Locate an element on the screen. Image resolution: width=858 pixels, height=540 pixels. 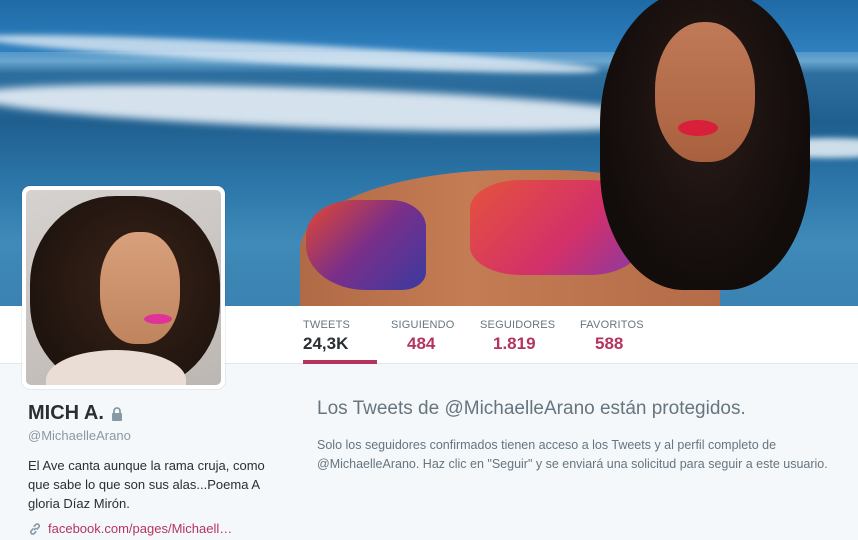
profile-avatar is located at coordinates (123, 287).